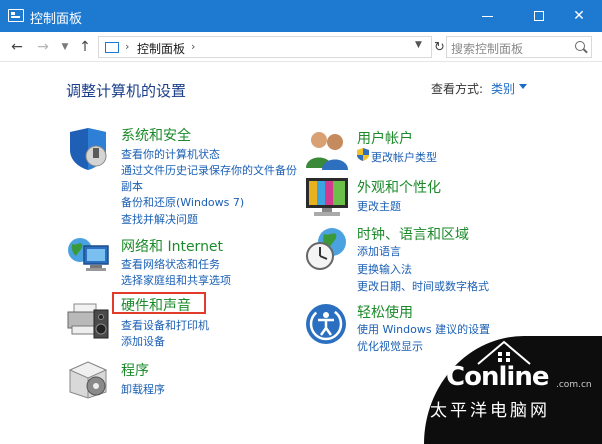  What do you see at coordinates (379, 251) in the screenshot?
I see `link-add-language: 添加语言` at bounding box center [379, 251].